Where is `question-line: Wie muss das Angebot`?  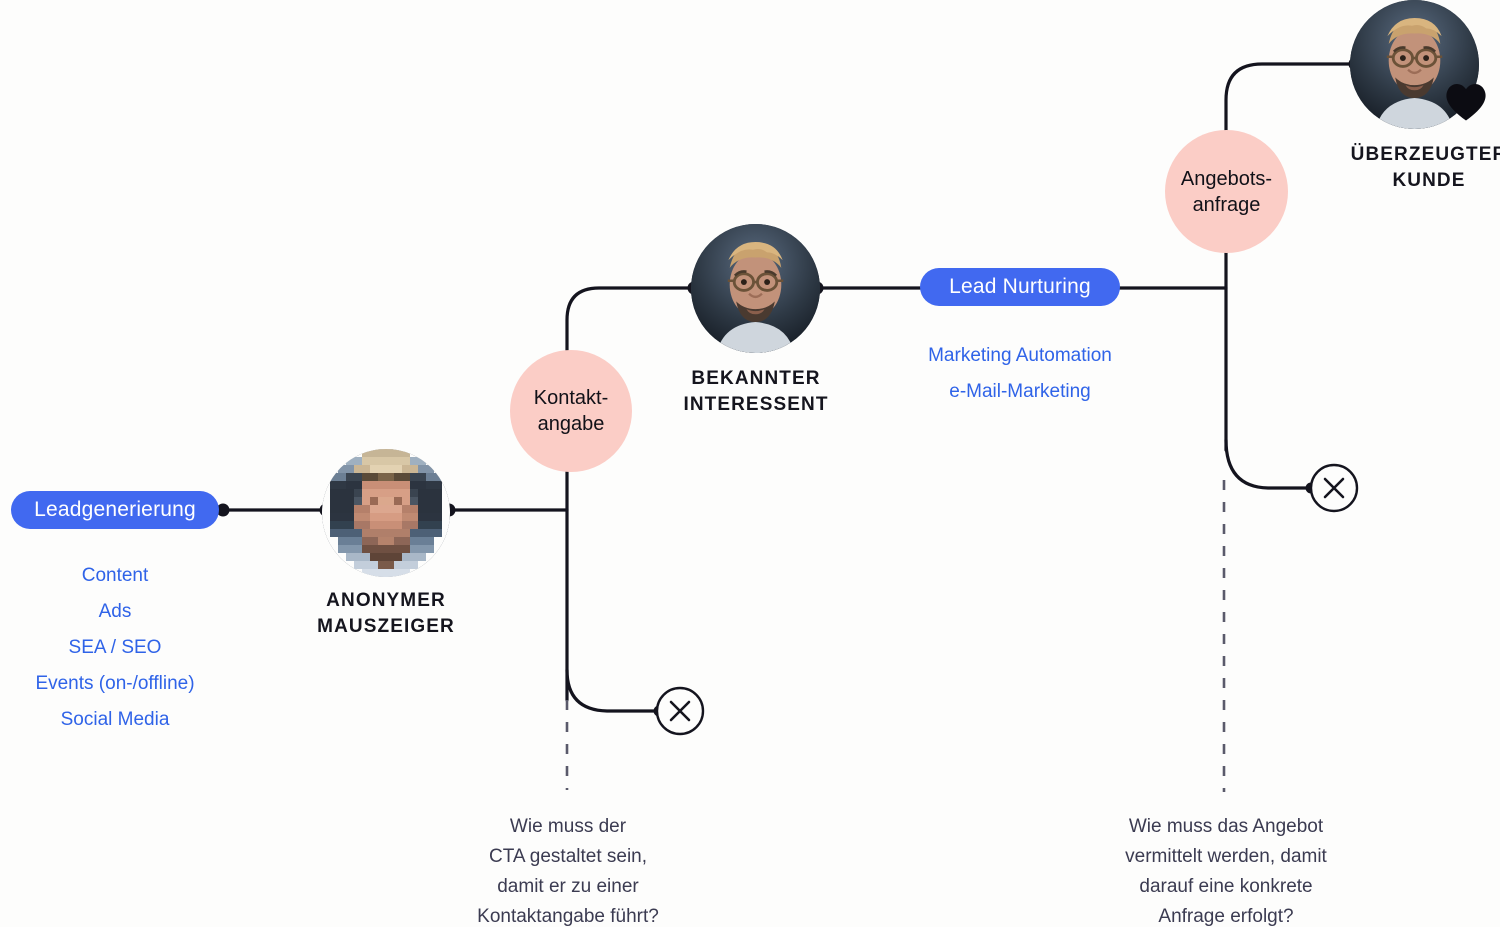 question-line: Wie muss das Angebot is located at coordinates (1226, 826).